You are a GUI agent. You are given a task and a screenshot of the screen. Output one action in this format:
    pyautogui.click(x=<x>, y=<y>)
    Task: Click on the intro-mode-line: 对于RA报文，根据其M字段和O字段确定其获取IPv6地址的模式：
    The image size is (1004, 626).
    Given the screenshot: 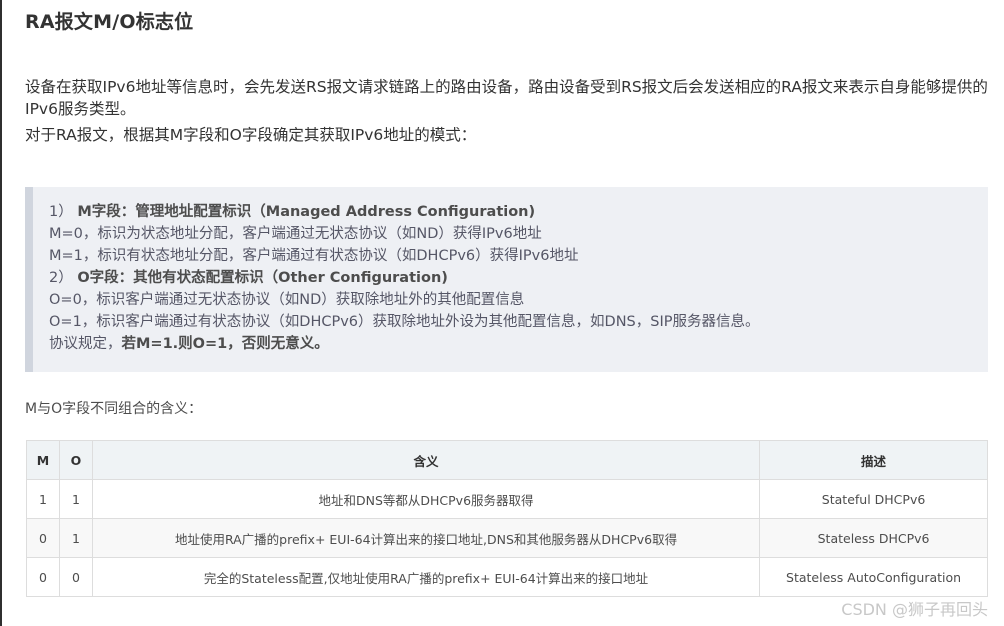 What is the action you would take?
    pyautogui.click(x=251, y=135)
    